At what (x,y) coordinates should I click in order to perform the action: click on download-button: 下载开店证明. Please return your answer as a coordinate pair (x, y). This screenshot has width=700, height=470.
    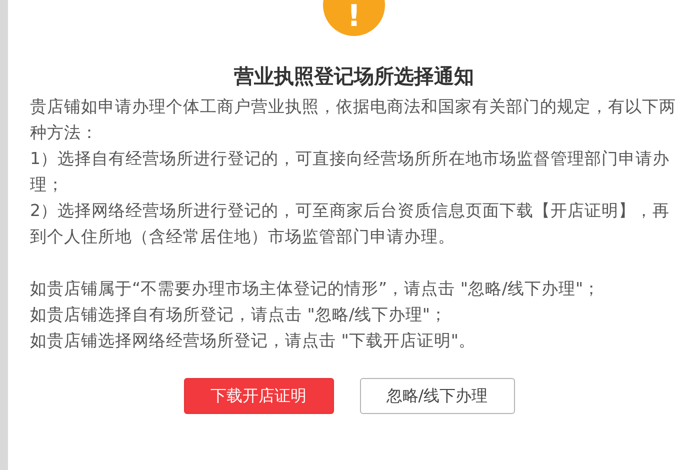
    Looking at the image, I should click on (259, 396).